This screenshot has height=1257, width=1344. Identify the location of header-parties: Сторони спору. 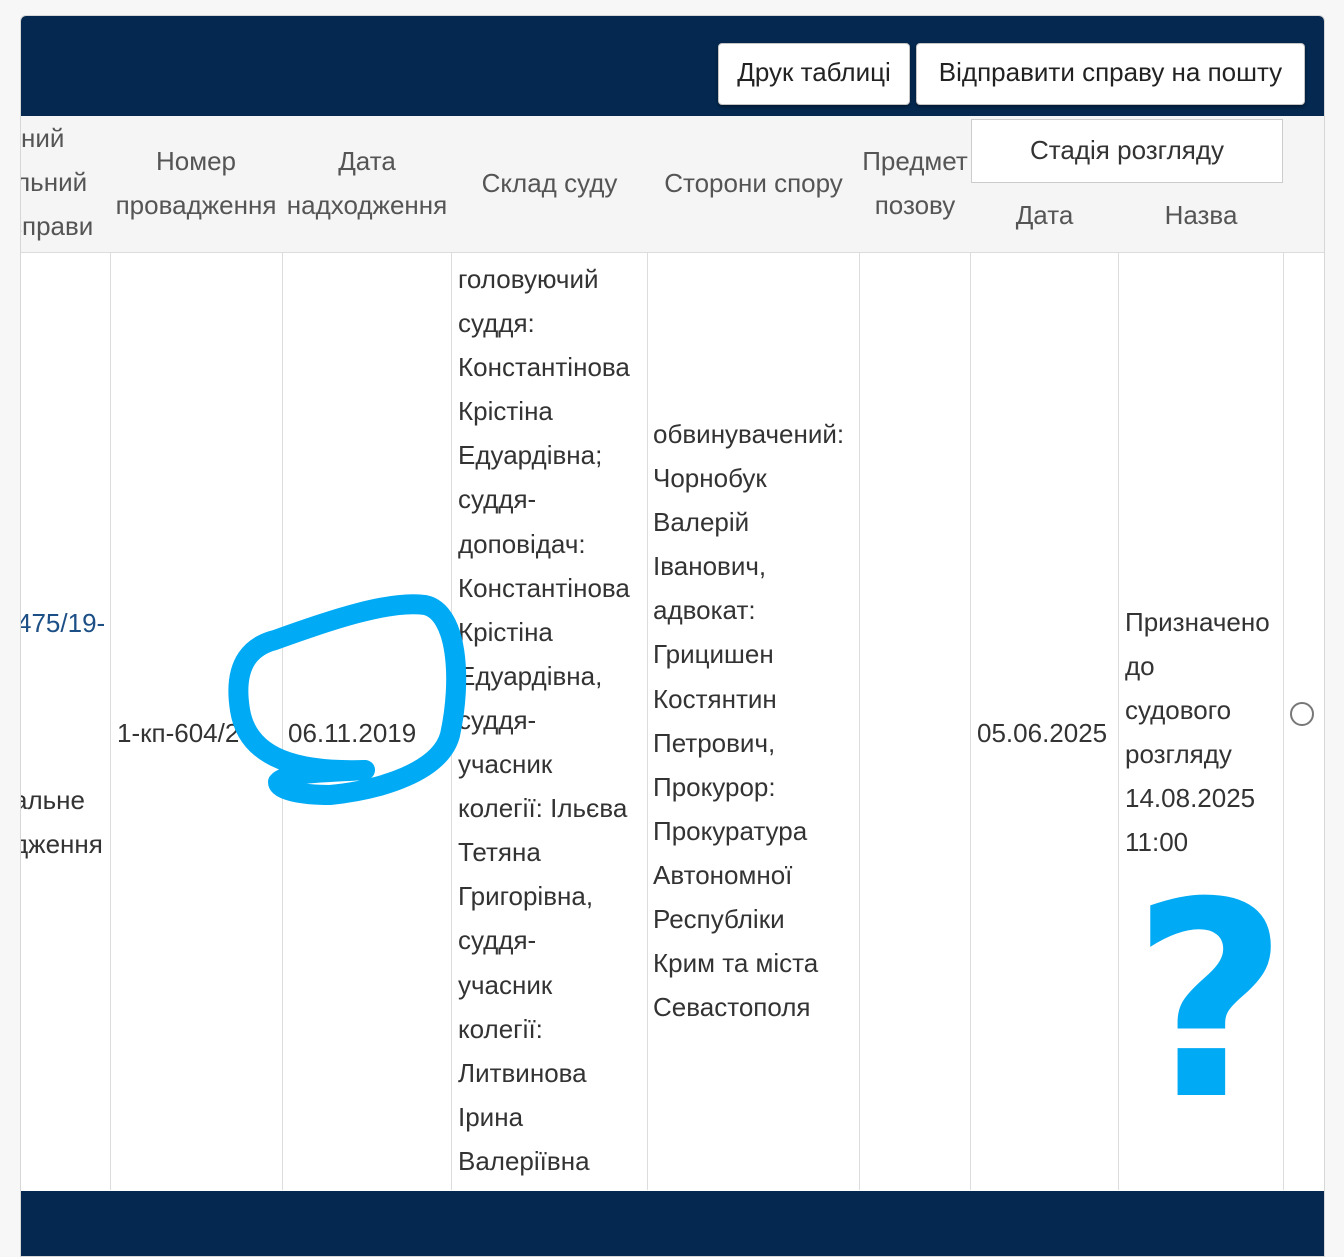
(753, 183).